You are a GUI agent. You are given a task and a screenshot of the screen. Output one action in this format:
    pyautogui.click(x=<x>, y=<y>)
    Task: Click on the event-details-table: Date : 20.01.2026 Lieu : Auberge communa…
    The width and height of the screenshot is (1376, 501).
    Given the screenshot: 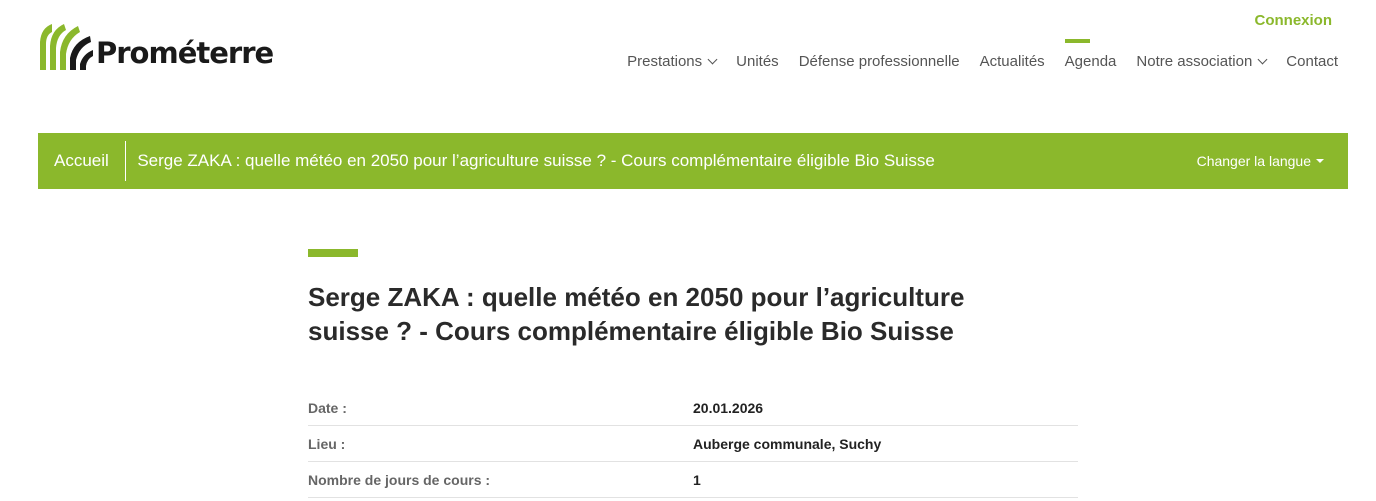 What is the action you would take?
    pyautogui.click(x=693, y=444)
    